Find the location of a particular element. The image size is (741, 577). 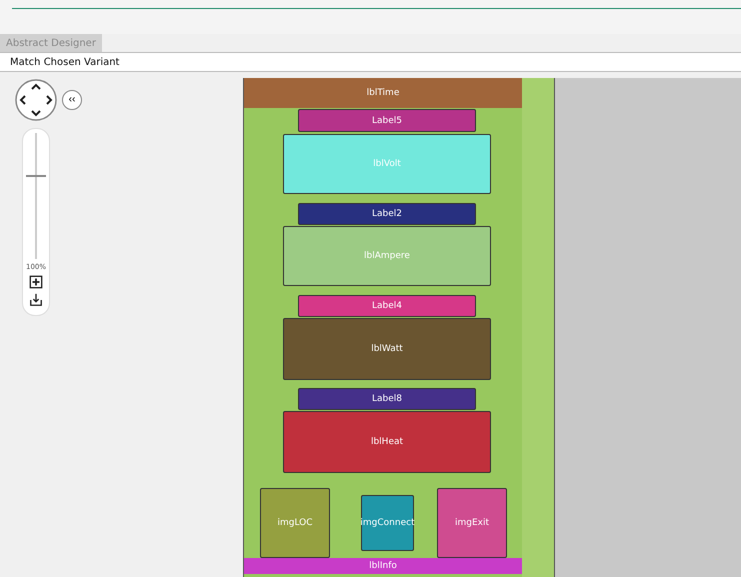

download-icon is located at coordinates (36, 300).